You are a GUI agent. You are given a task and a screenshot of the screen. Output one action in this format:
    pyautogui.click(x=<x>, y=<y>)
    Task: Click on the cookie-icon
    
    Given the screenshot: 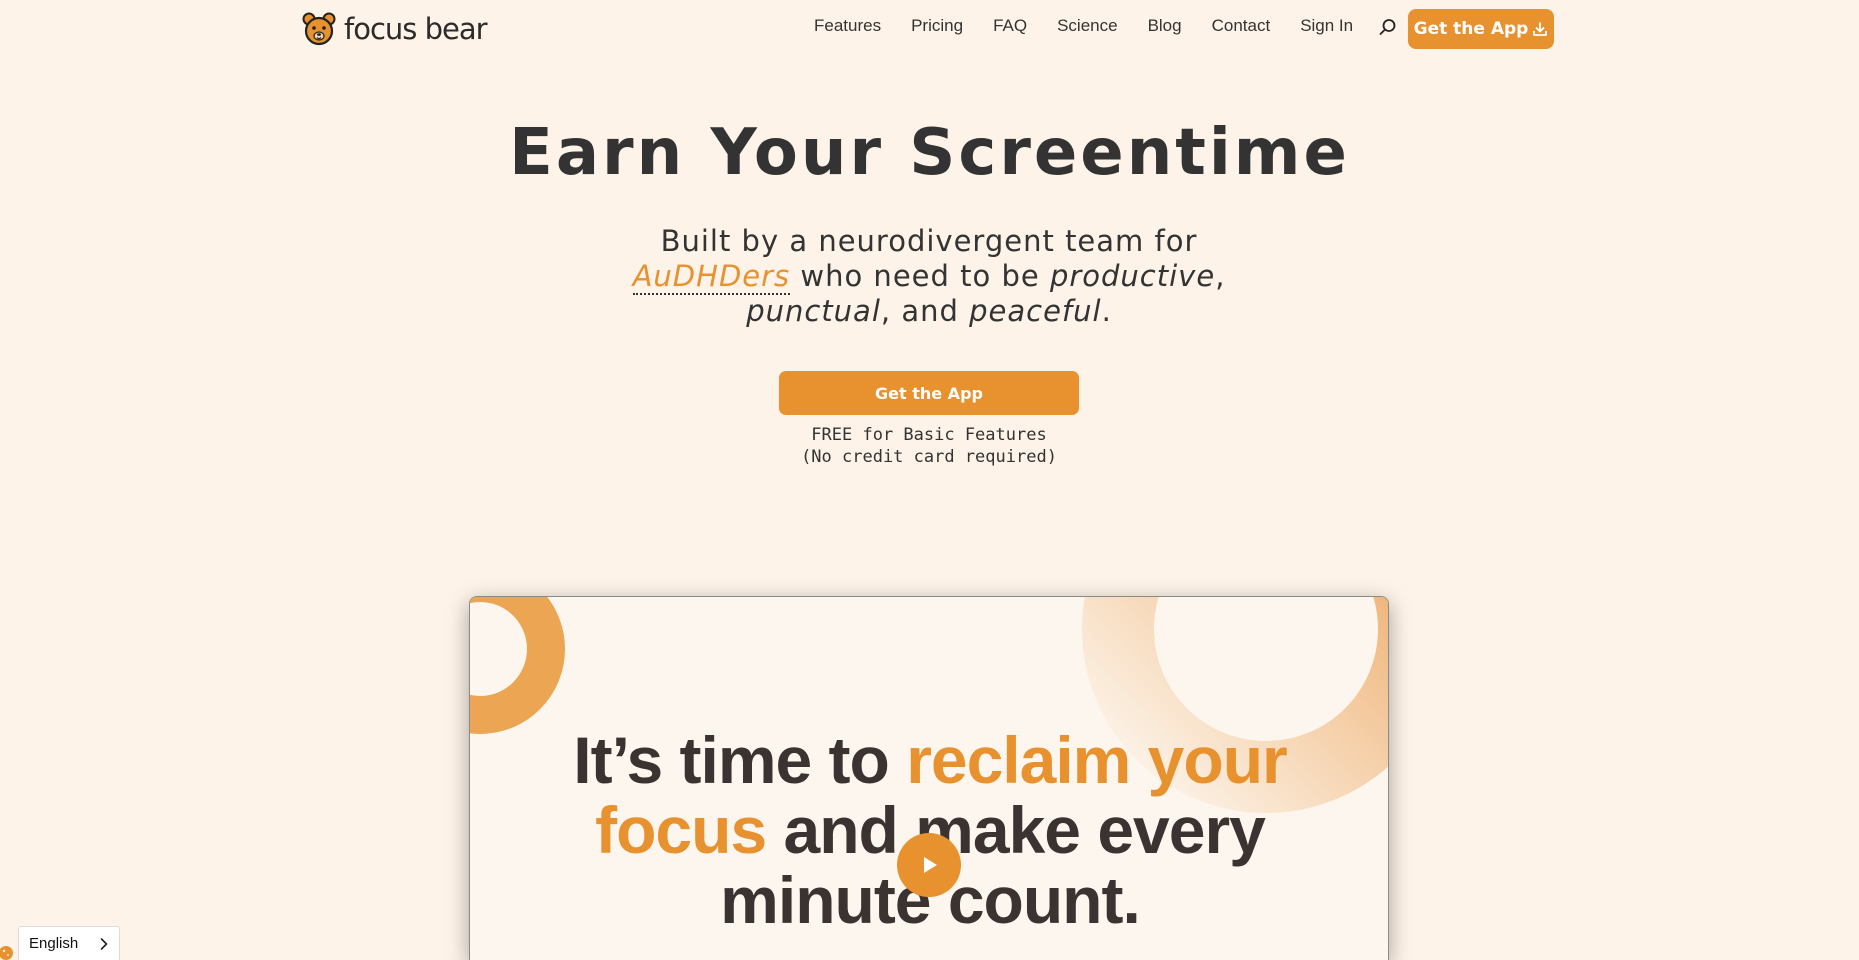 What is the action you would take?
    pyautogui.click(x=8, y=951)
    